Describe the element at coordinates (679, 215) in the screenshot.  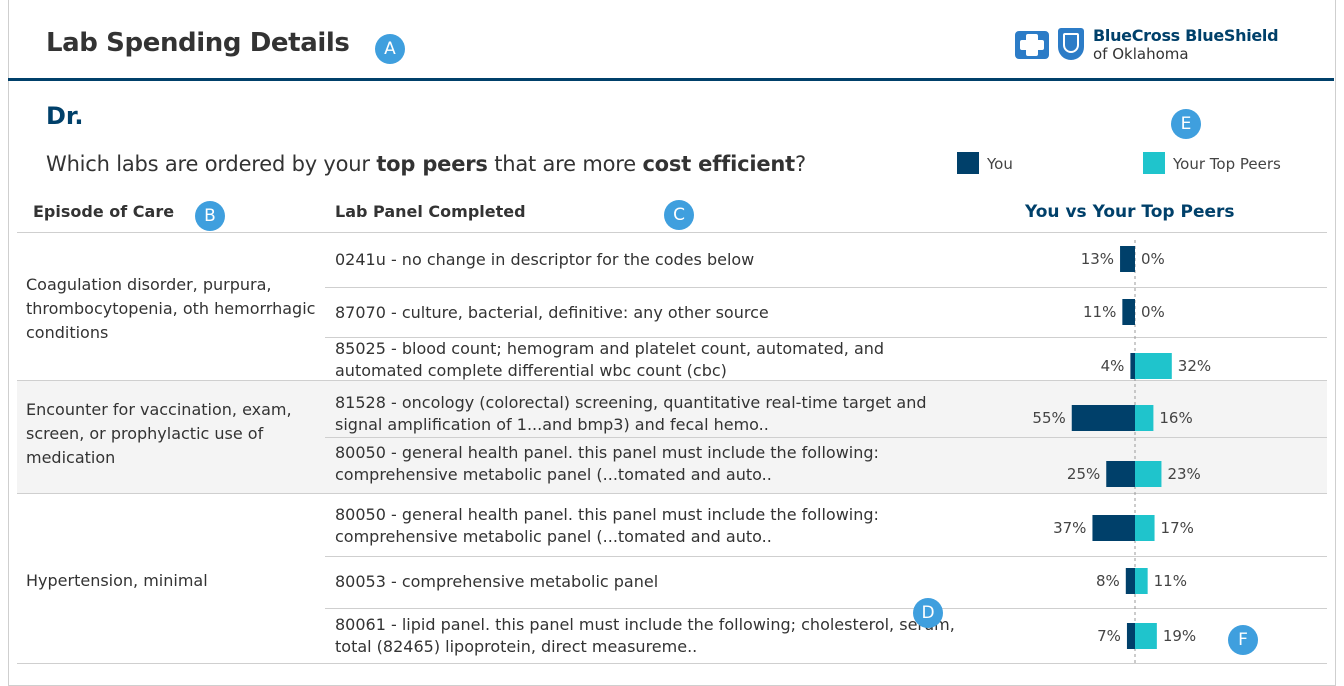
I see `marker-c: C` at that location.